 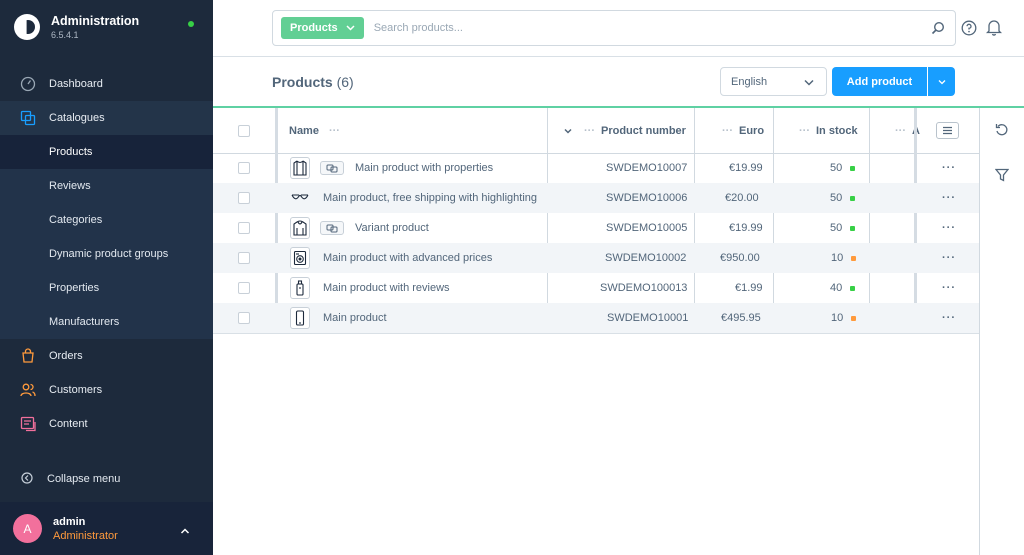 What do you see at coordinates (648, 318) in the screenshot?
I see `product-number: SWDEMO10001` at bounding box center [648, 318].